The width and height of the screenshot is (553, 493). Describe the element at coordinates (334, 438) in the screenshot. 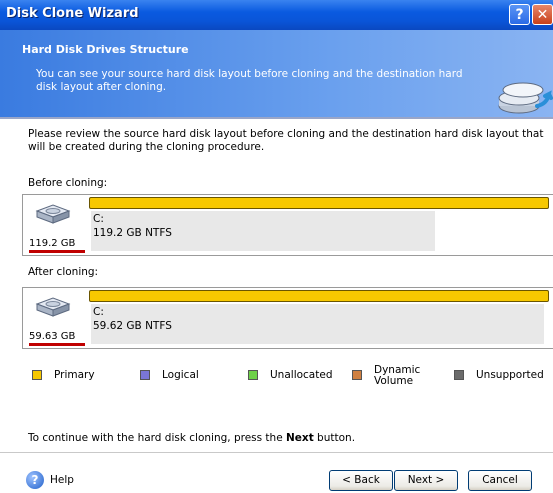

I see `instruction-text-end: button.` at that location.